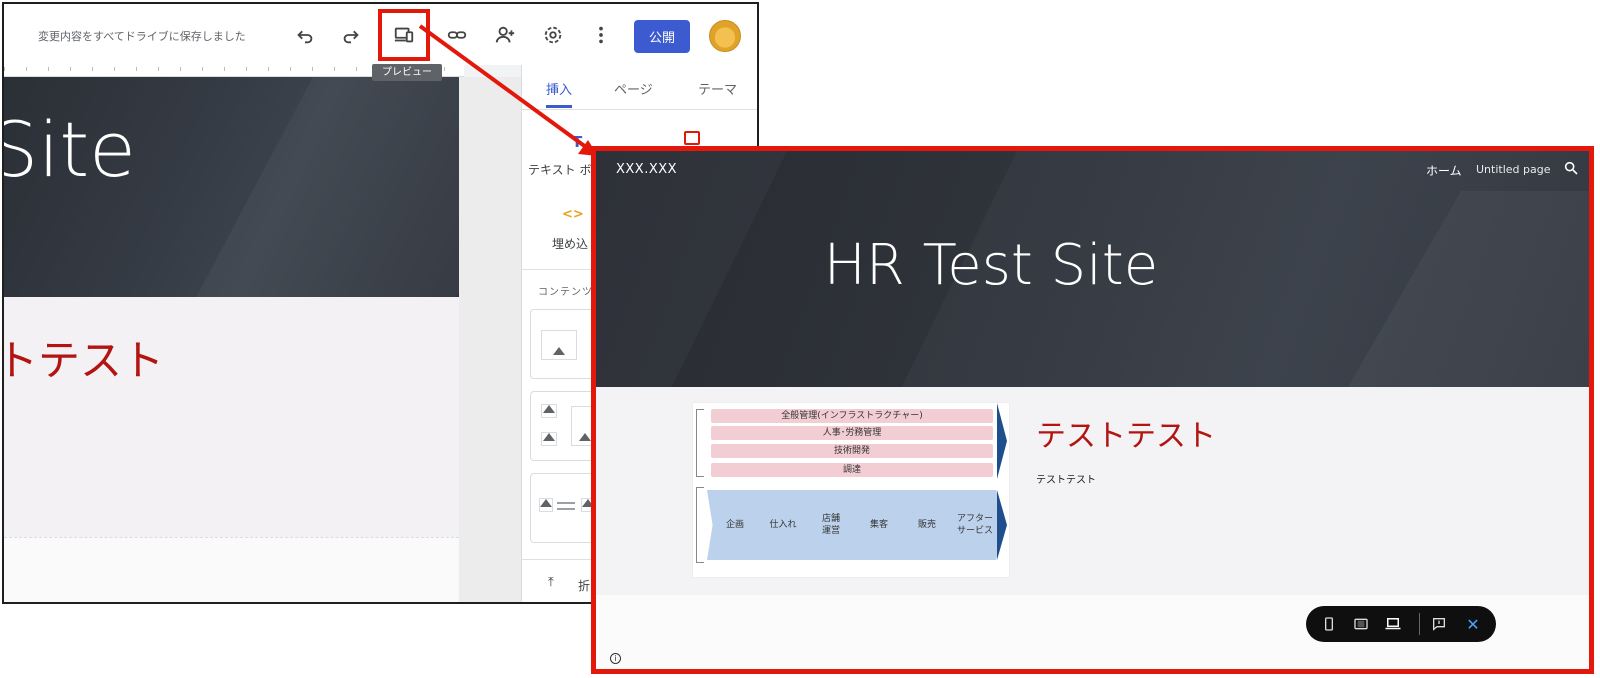 The image size is (1600, 678). What do you see at coordinates (646, 169) in the screenshot?
I see `preview-site-id: XXX.XXX` at bounding box center [646, 169].